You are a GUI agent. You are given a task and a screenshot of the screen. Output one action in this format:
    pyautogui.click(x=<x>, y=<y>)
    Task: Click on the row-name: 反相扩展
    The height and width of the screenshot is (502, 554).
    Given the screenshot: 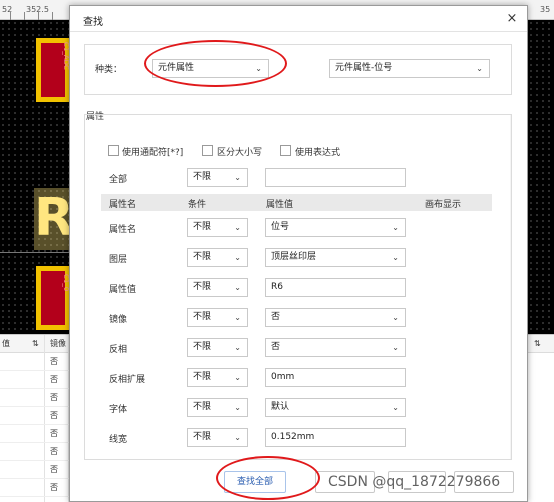 What is the action you would take?
    pyautogui.click(x=127, y=380)
    